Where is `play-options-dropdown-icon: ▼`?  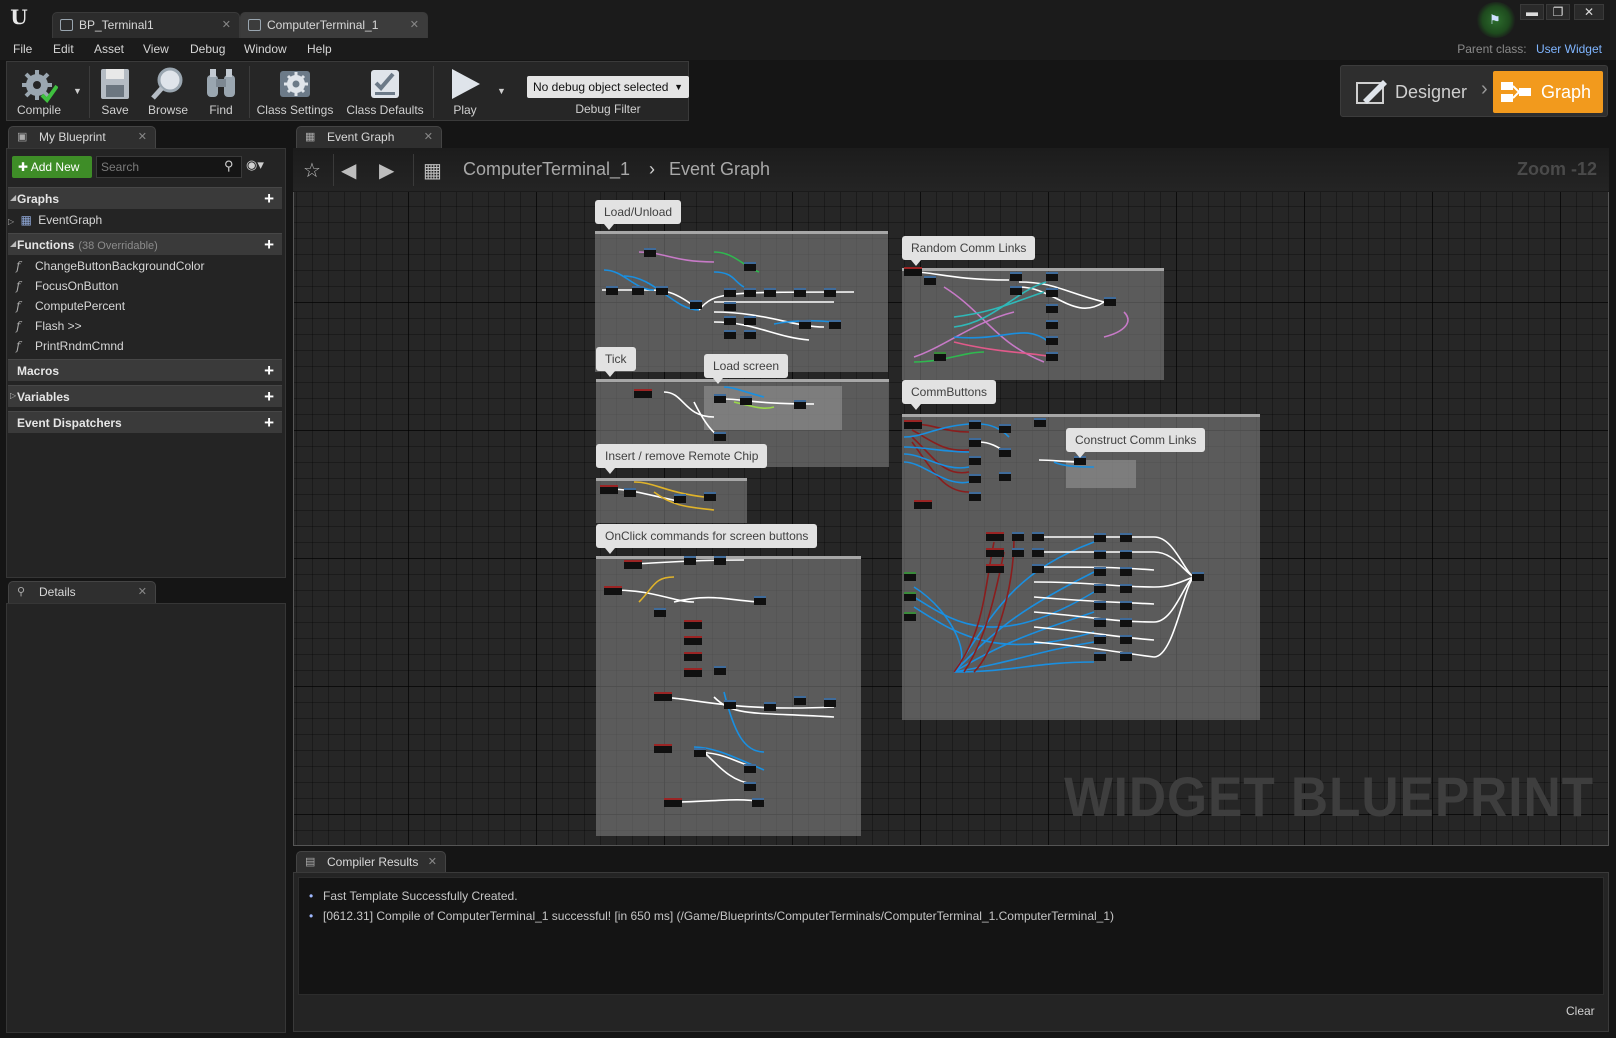
play-options-dropdown-icon: ▼ is located at coordinates (501, 91).